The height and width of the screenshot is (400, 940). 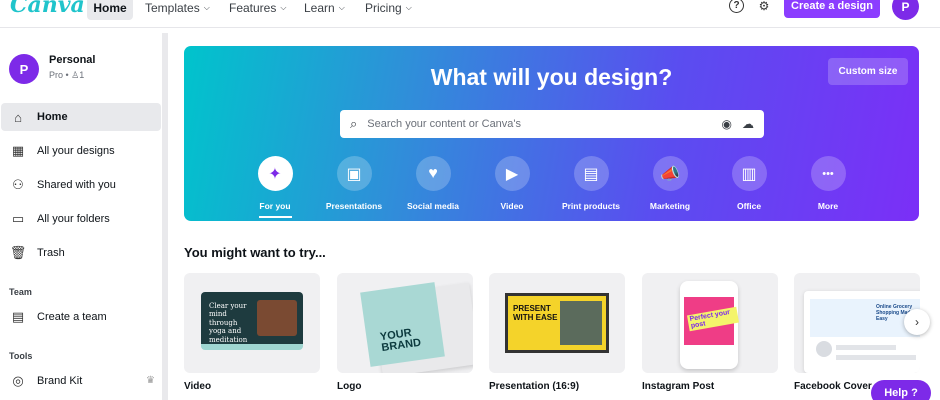 What do you see at coordinates (917, 322) in the screenshot?
I see `carousel-next-button: ›` at bounding box center [917, 322].